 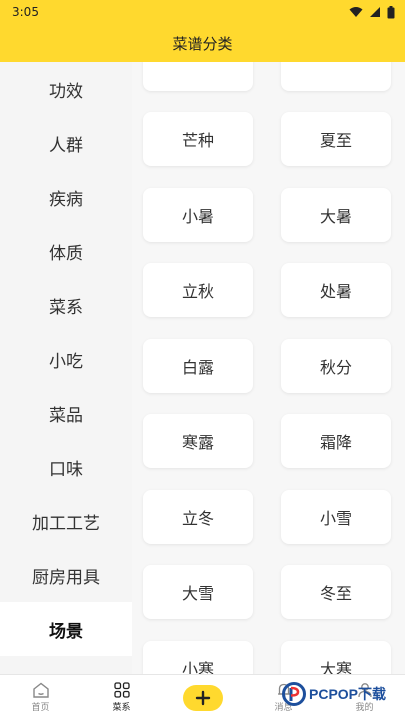 I want to click on tab-category: 菜系, so click(x=121, y=697).